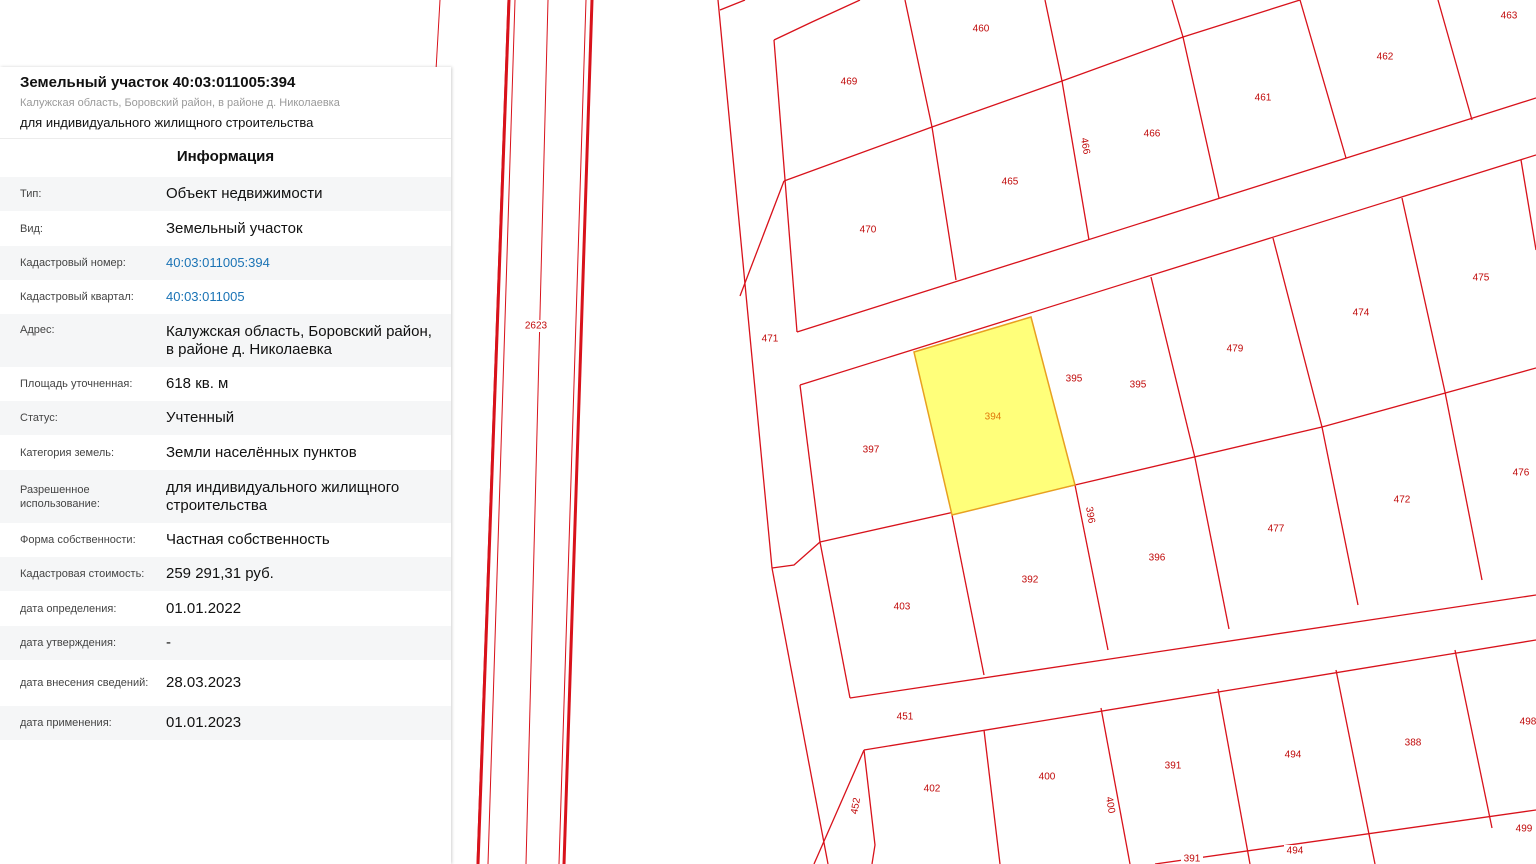  Describe the element at coordinates (225, 418) in the screenshot. I see `info-row-status: Статус: Учтенный` at that location.